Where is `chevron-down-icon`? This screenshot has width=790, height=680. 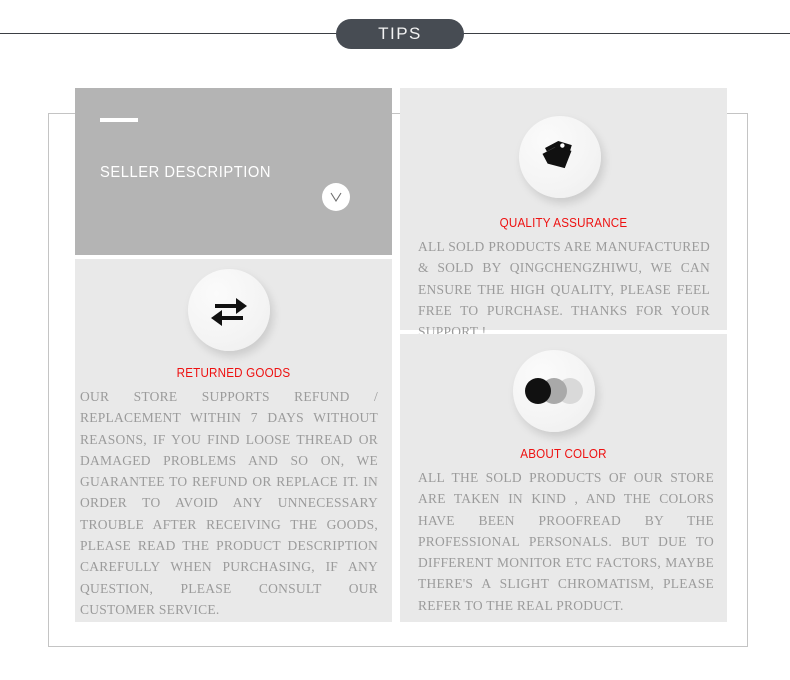
chevron-down-icon is located at coordinates (336, 197).